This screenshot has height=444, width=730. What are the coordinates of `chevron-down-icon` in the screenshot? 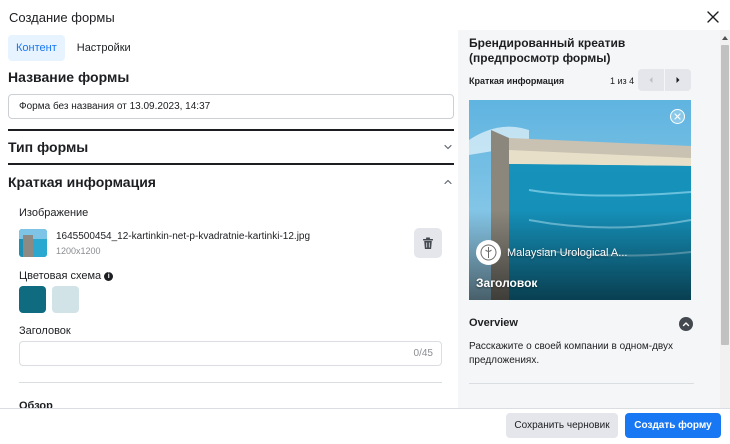 It's located at (448, 147).